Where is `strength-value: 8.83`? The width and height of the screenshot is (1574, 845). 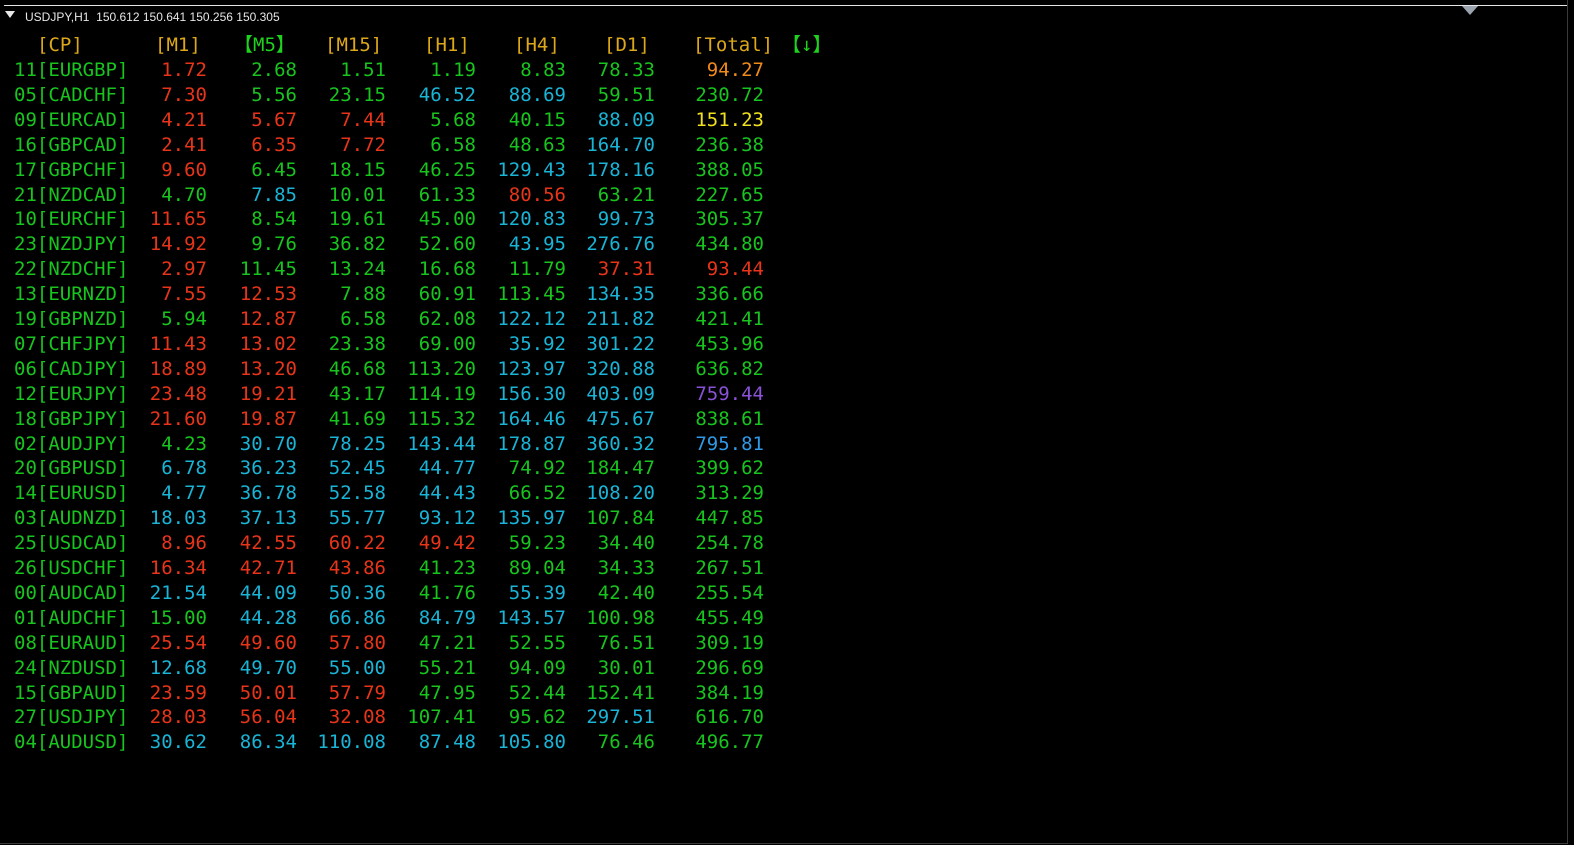
strength-value: 8.83 is located at coordinates (543, 70).